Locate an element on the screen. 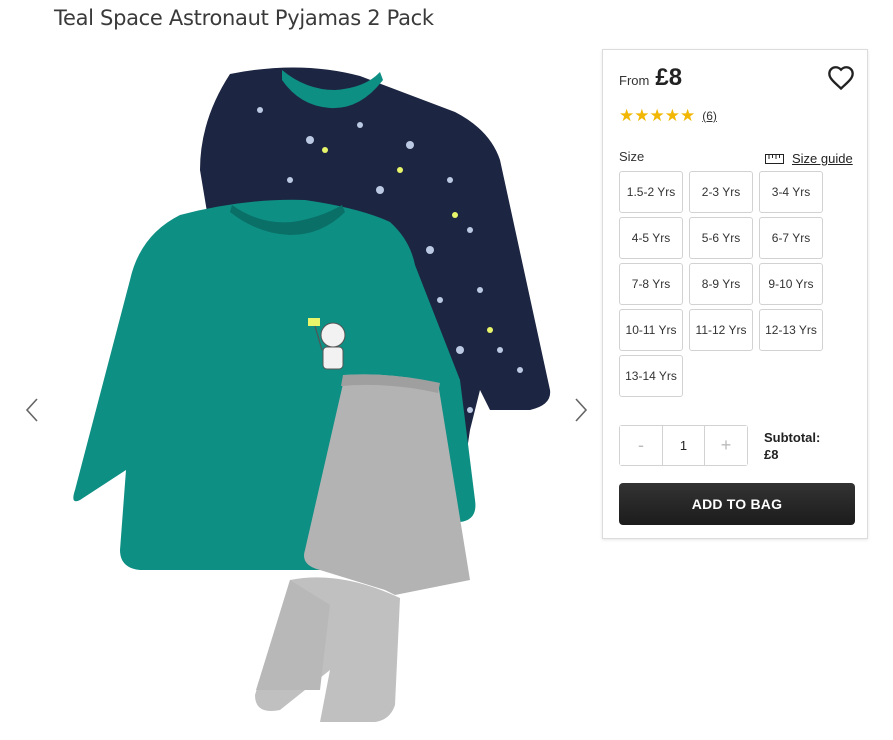 This screenshot has width=893, height=740. size-option: 4-5 Yrs is located at coordinates (651, 238).